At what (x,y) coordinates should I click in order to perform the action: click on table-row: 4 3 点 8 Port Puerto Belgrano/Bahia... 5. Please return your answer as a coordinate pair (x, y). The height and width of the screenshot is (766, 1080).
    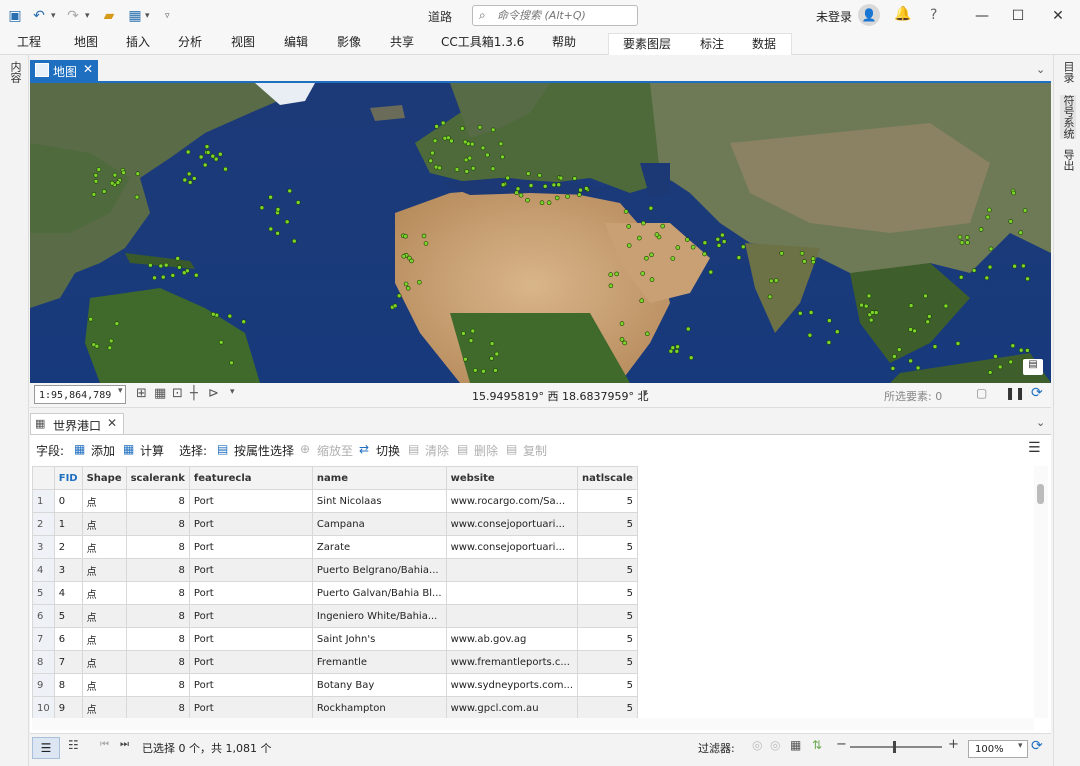
    Looking at the image, I should click on (335, 570).